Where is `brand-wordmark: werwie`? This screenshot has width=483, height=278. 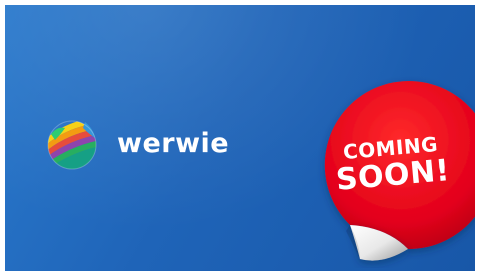
brand-wordmark: werwie is located at coordinates (173, 143).